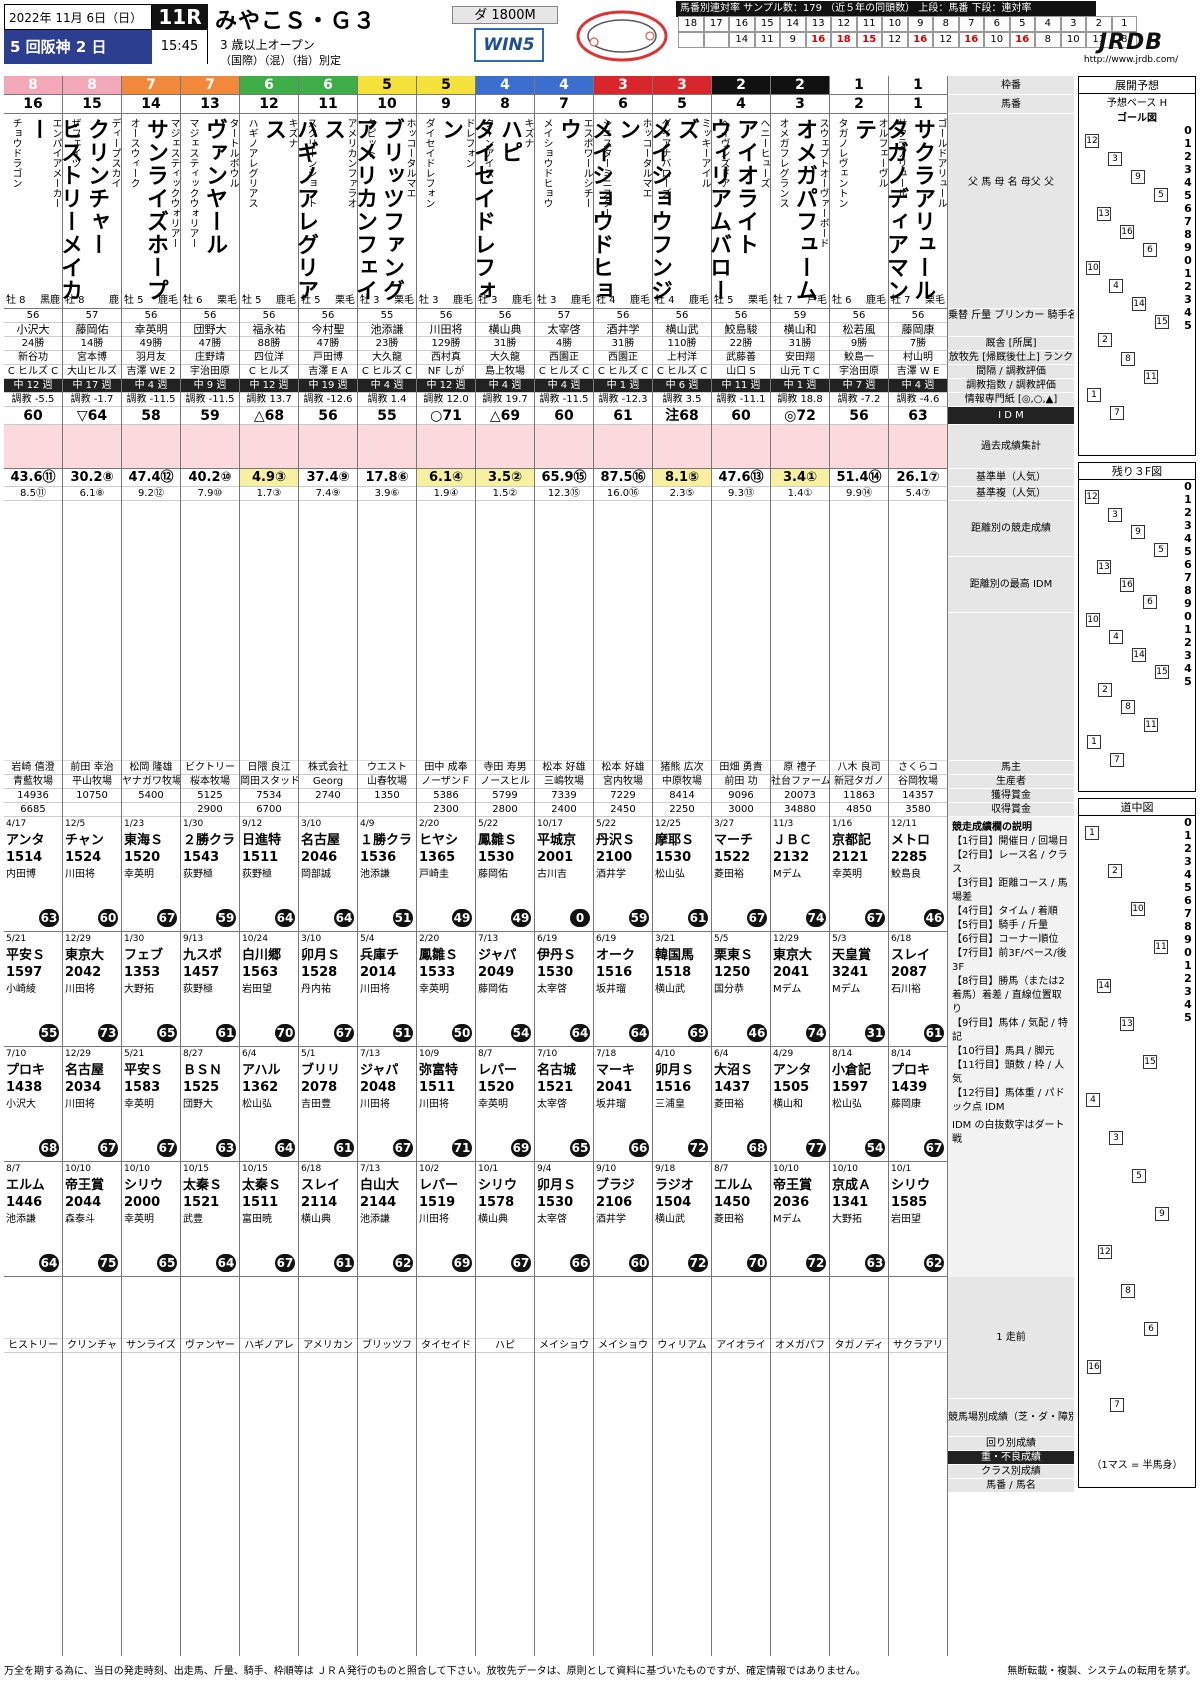 This screenshot has height=1683, width=1200. I want to click on legend-item: 【10行目】馬具 / 脚元, so click(1003, 1051).